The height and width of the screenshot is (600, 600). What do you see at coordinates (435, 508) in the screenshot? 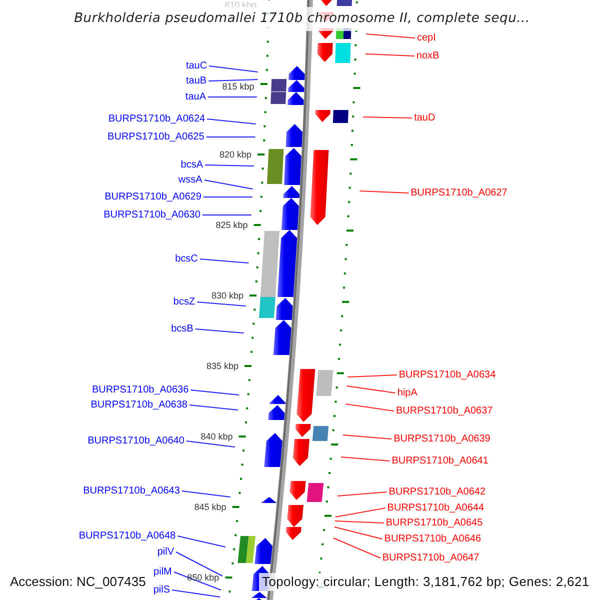
I see `gene-label: BURPS1710b_A0644` at bounding box center [435, 508].